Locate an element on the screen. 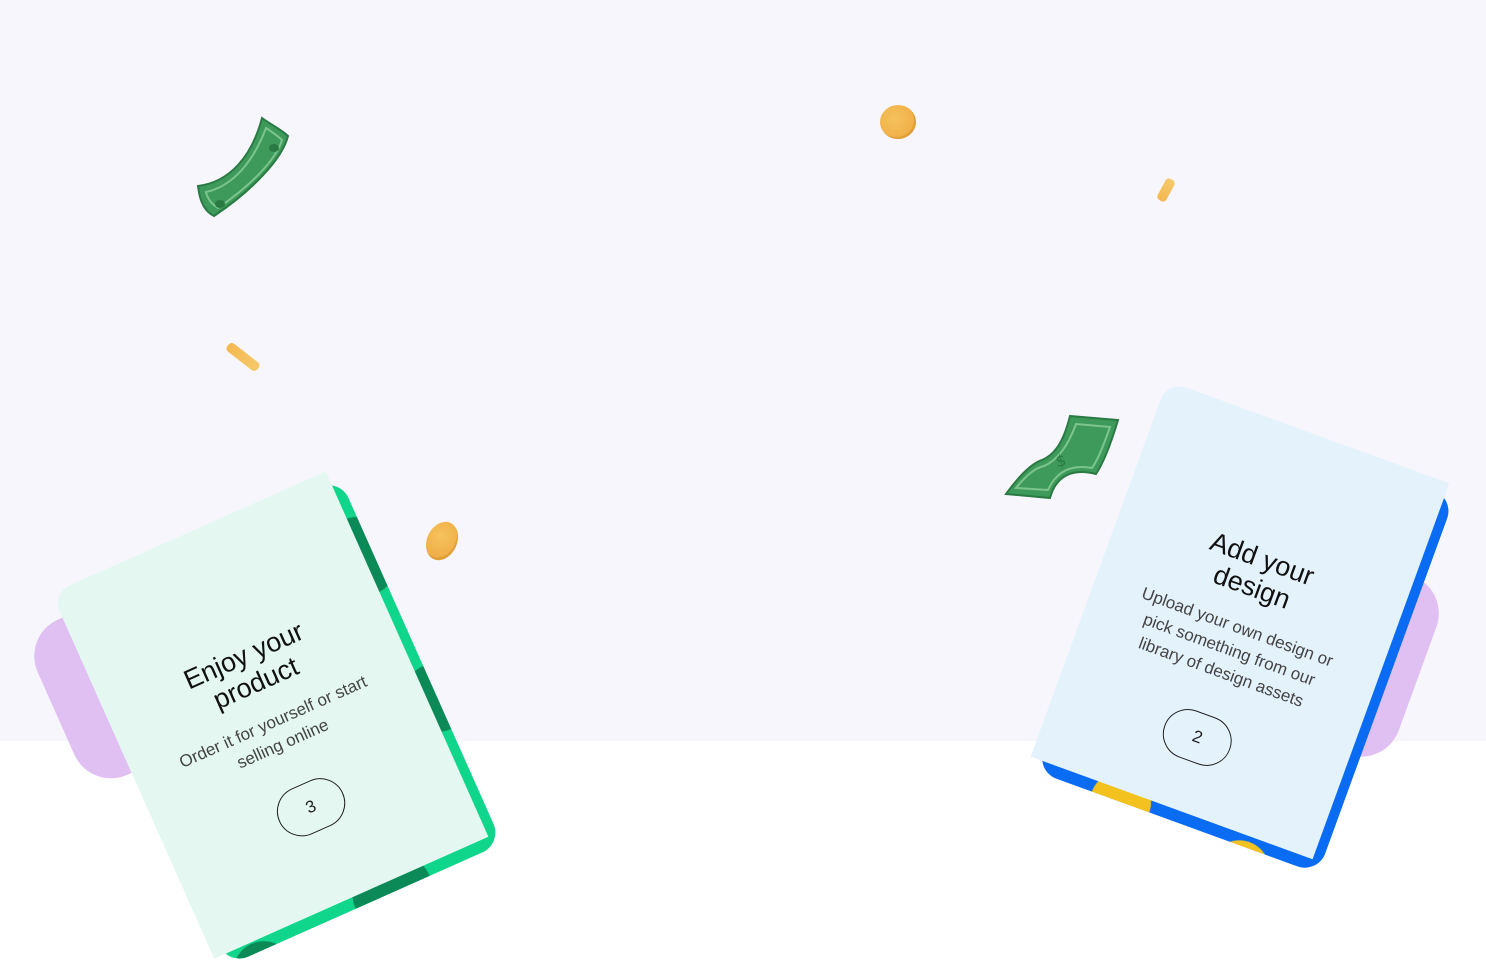  coin-icon is located at coordinates (898, 122).